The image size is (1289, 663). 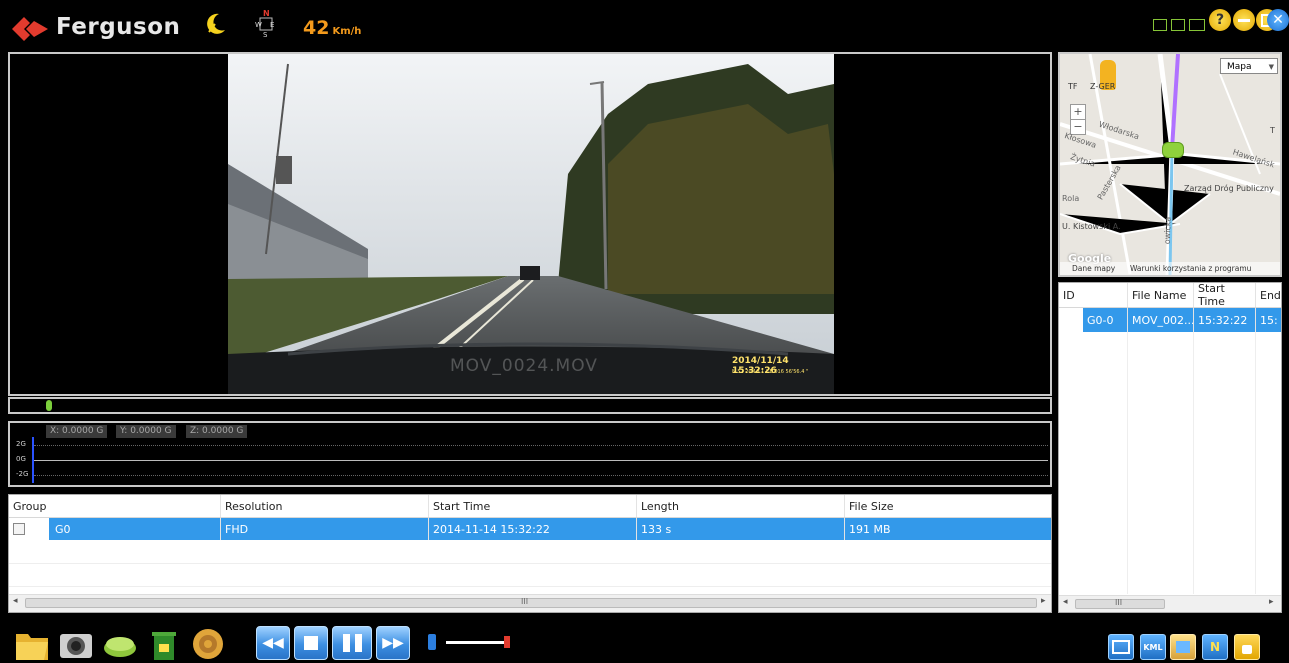 I want to click on rewind-icon: ◀◀, so click(x=273, y=643).